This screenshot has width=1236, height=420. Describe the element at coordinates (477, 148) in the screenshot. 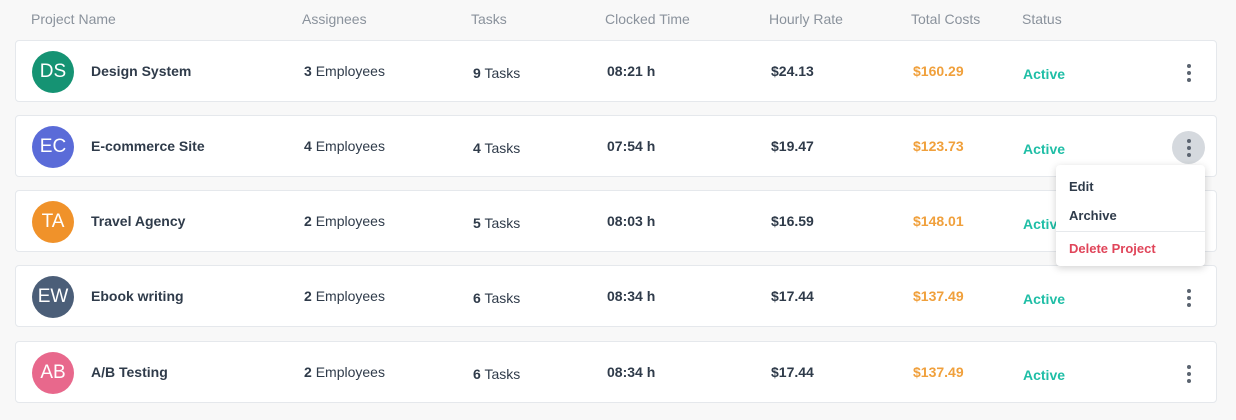

I see `task-count: 4` at that location.